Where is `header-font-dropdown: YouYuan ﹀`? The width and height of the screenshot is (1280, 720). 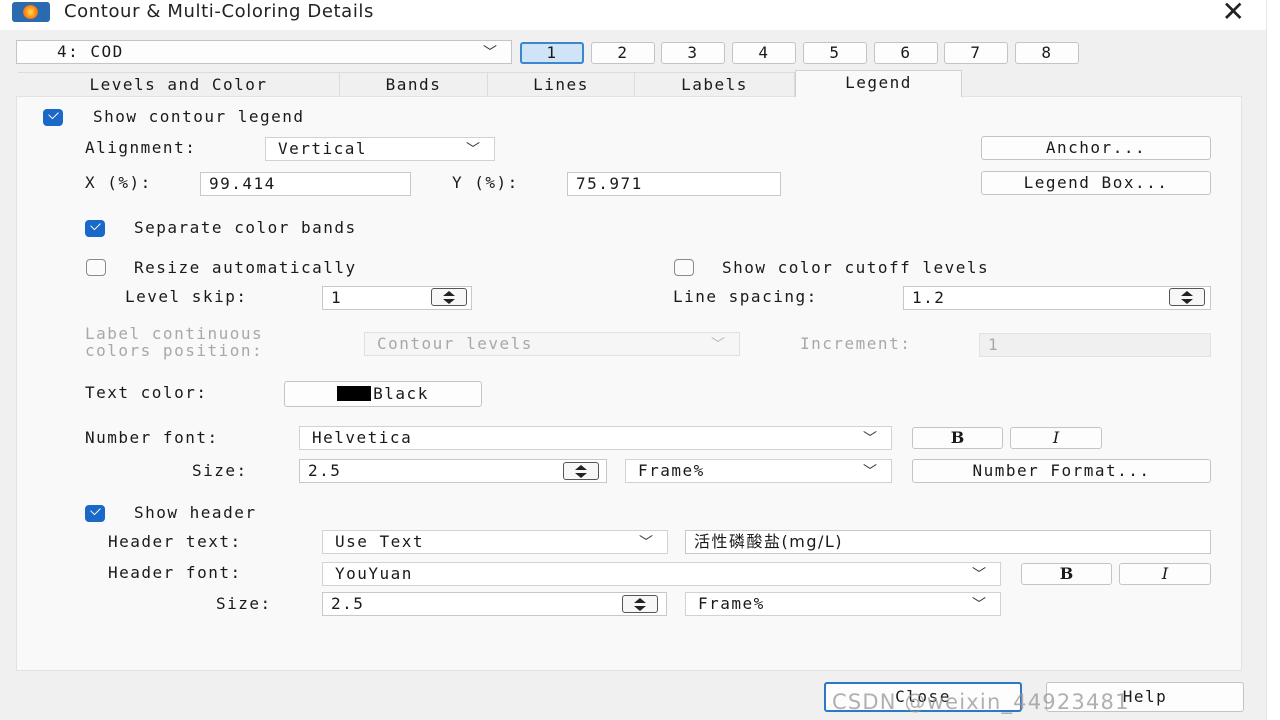 header-font-dropdown: YouYuan ﹀ is located at coordinates (661, 574).